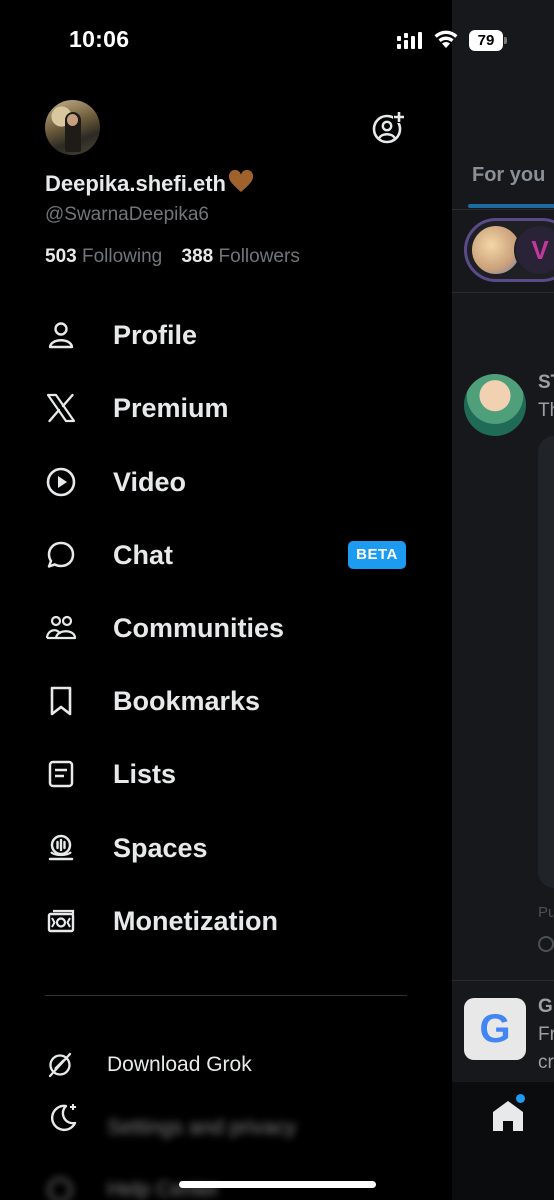 Image resolution: width=554 pixels, height=1200 pixels. What do you see at coordinates (61, 628) in the screenshot?
I see `communities-icon` at bounding box center [61, 628].